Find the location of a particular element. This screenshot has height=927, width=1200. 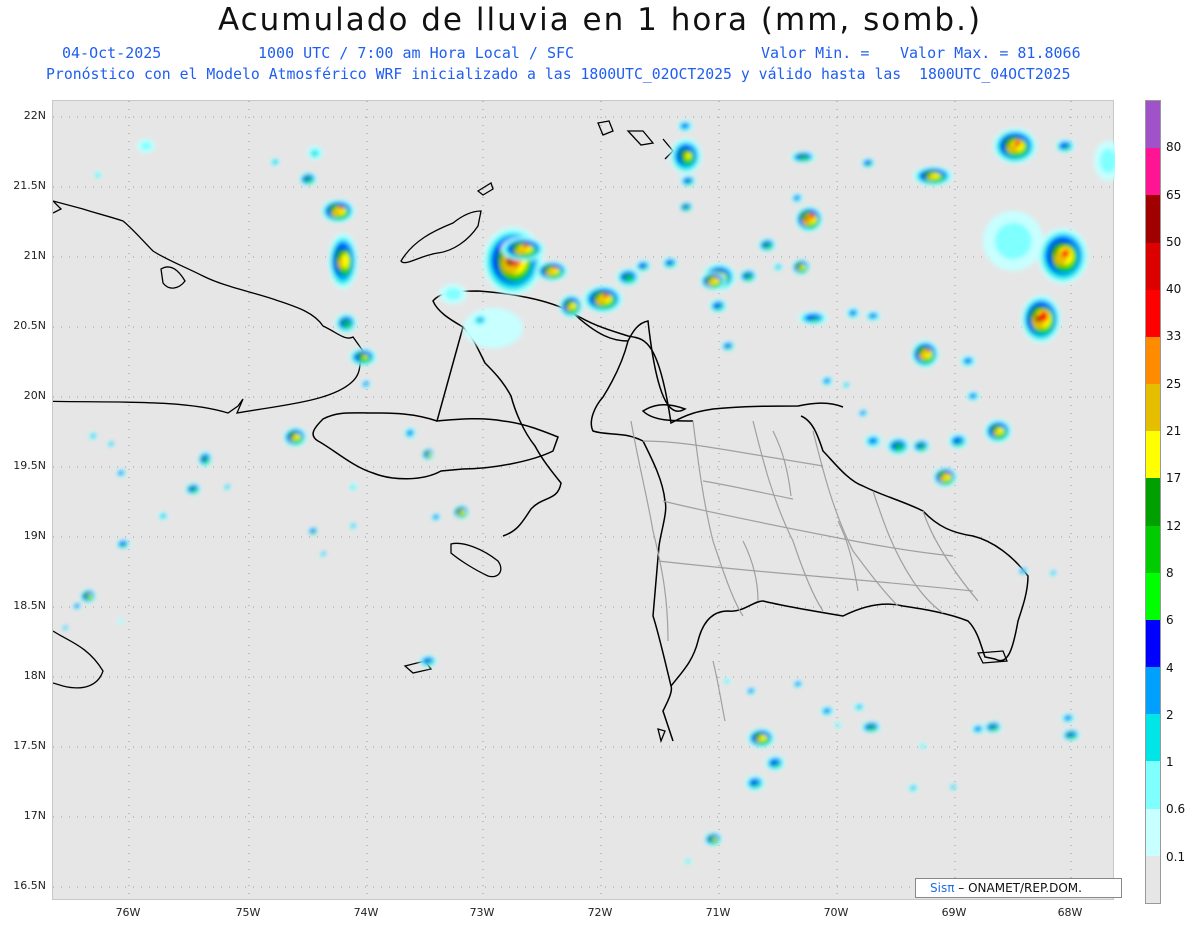

beata-island is located at coordinates (661, 736).